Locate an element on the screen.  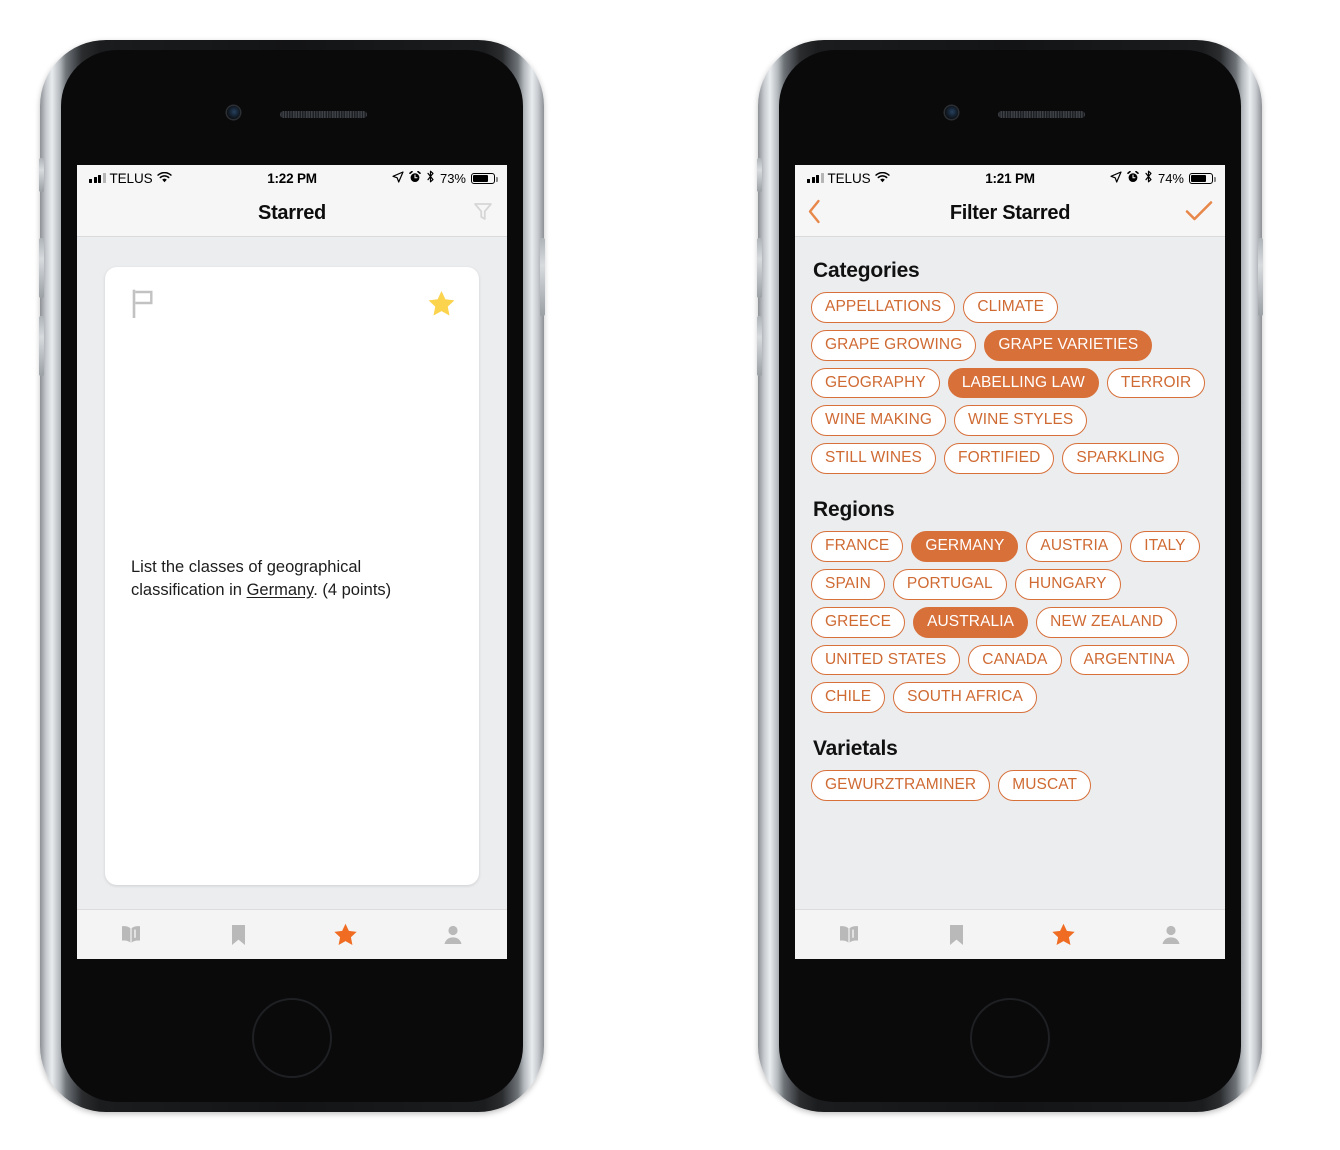
chip-sparkling: SPARKLING is located at coordinates (1120, 459).